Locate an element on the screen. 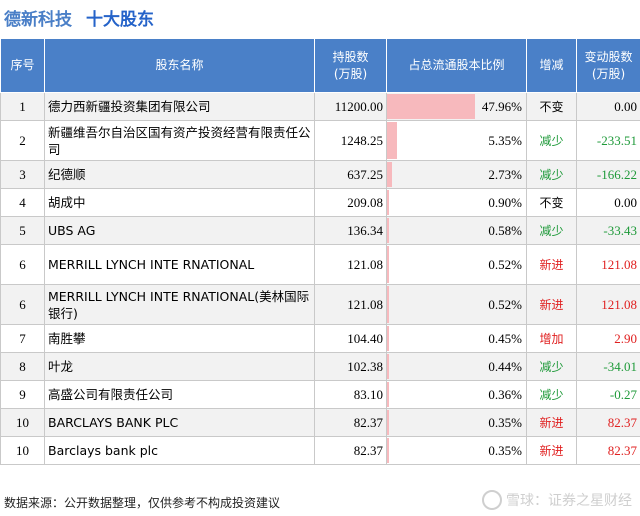 This screenshot has height=516, width=640. cell-name: 南胜攀 is located at coordinates (179, 338).